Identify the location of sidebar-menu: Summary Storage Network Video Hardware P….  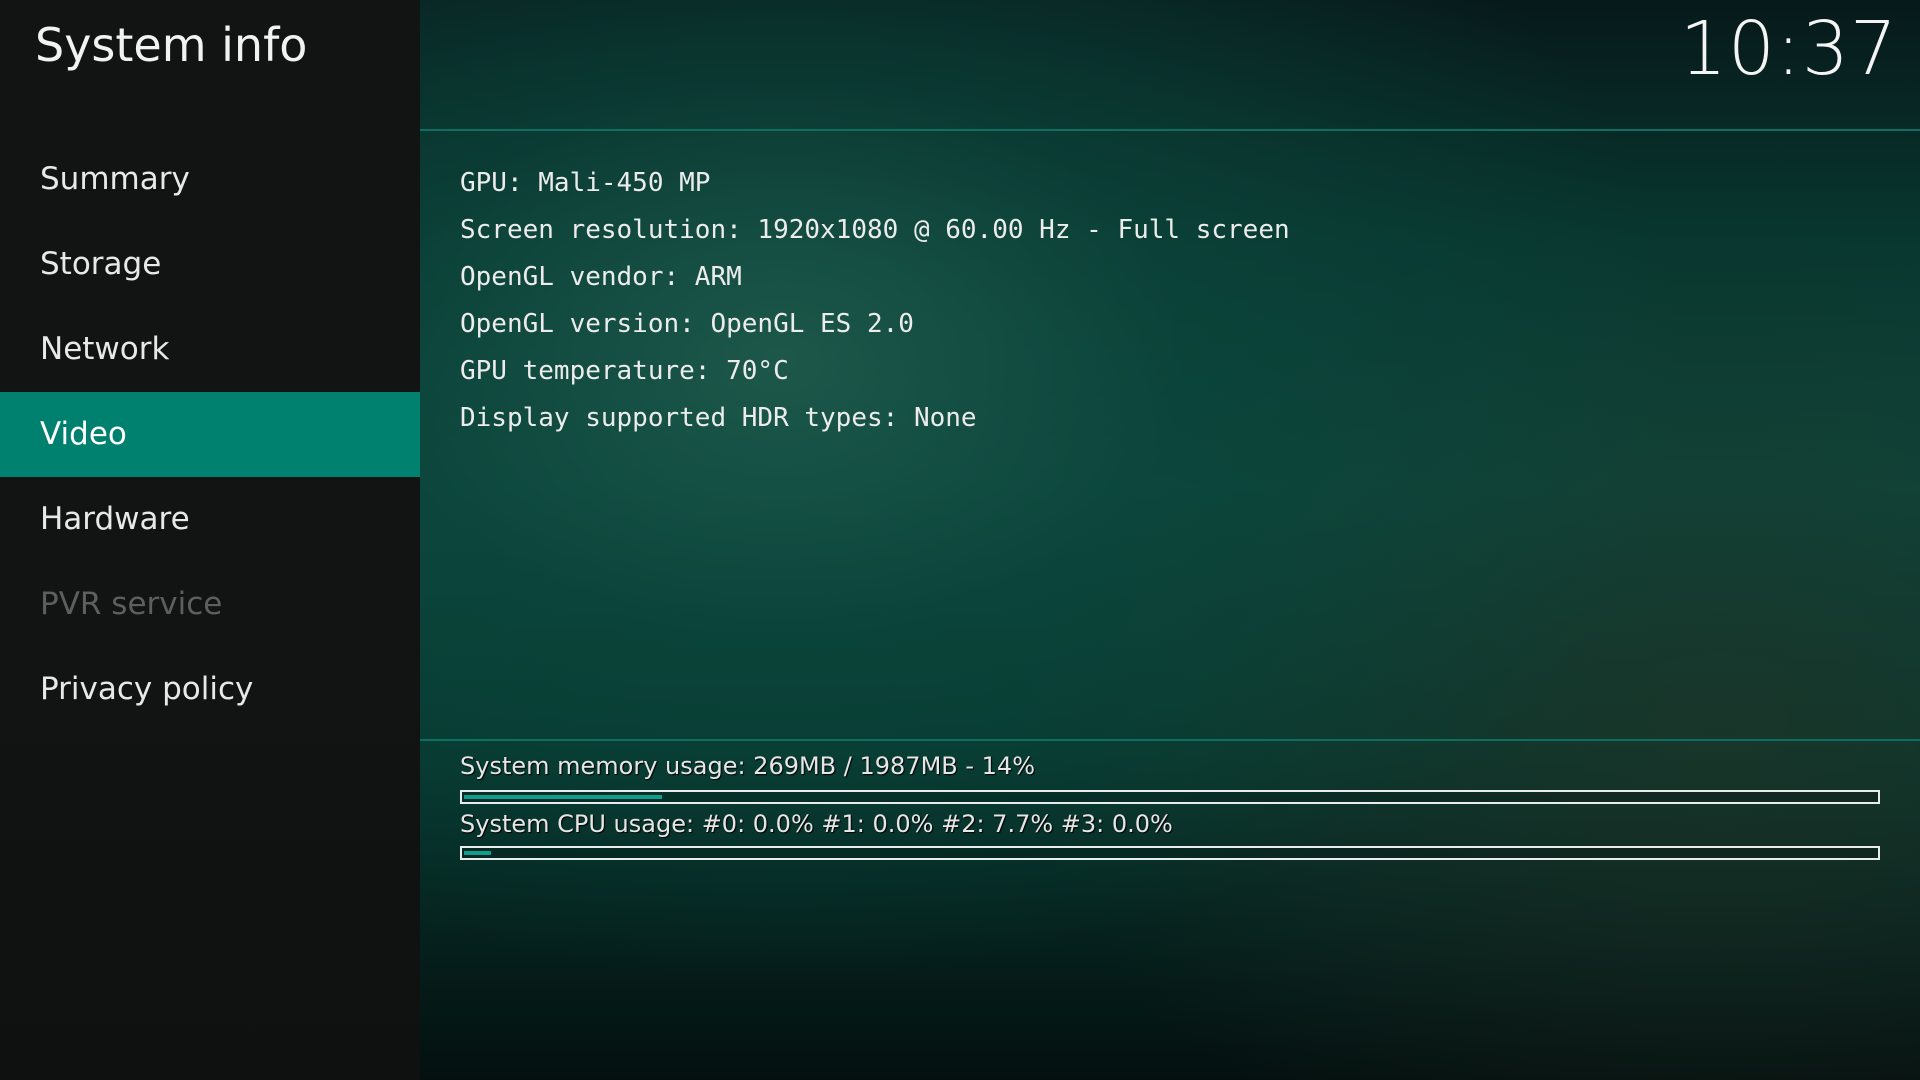
(210, 434).